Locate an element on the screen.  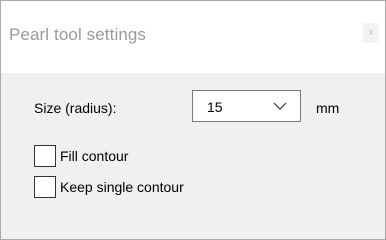
chevron-down-icon is located at coordinates (280, 106).